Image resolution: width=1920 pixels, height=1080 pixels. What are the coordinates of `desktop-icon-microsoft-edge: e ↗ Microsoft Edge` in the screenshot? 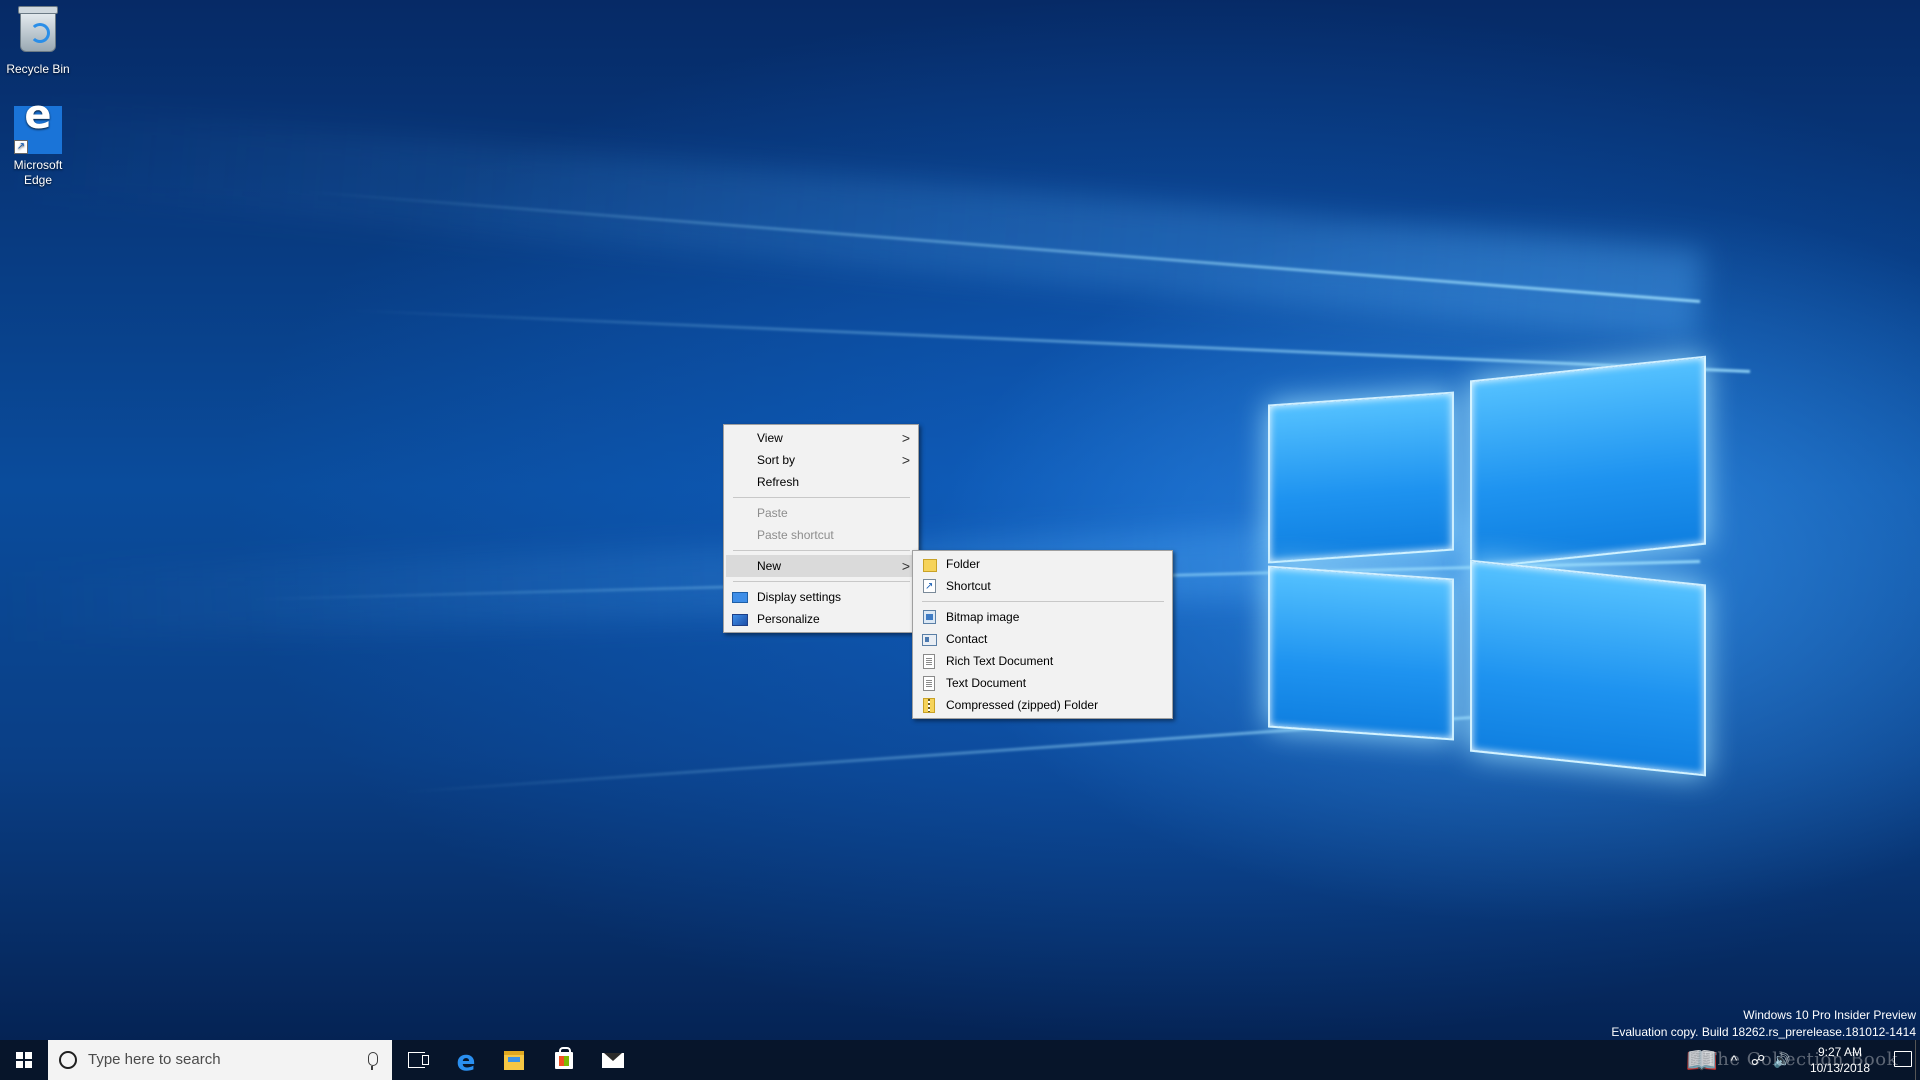 It's located at (38, 141).